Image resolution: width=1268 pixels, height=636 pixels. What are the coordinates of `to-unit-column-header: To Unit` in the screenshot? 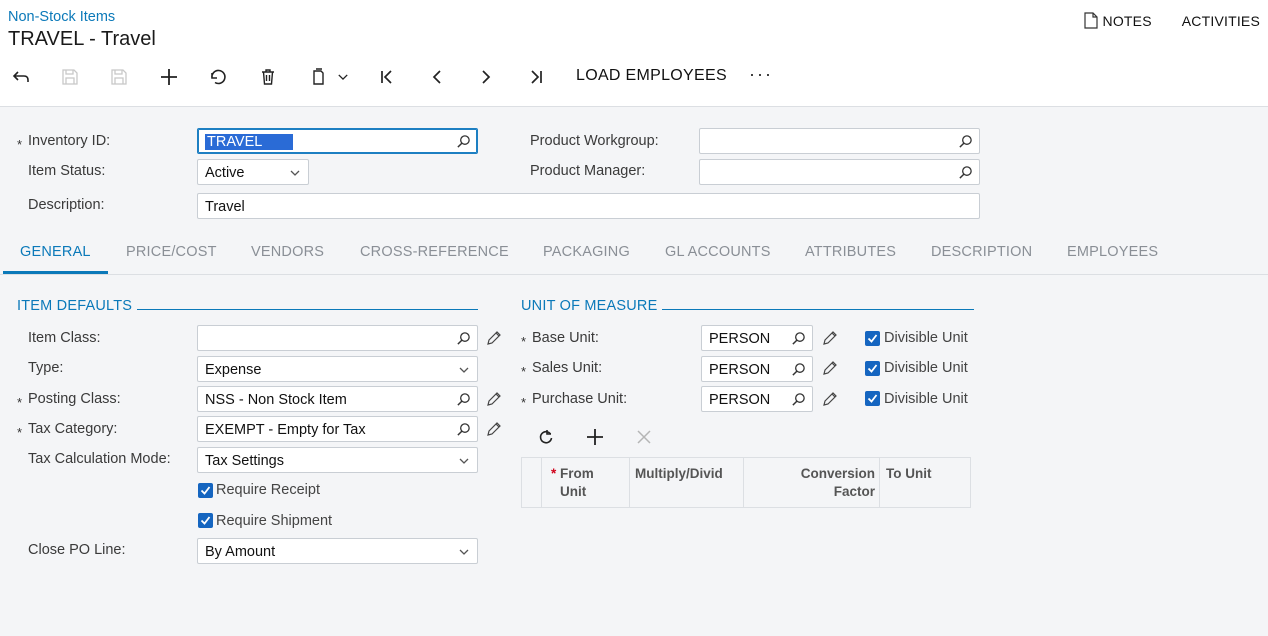 It's located at (925, 482).